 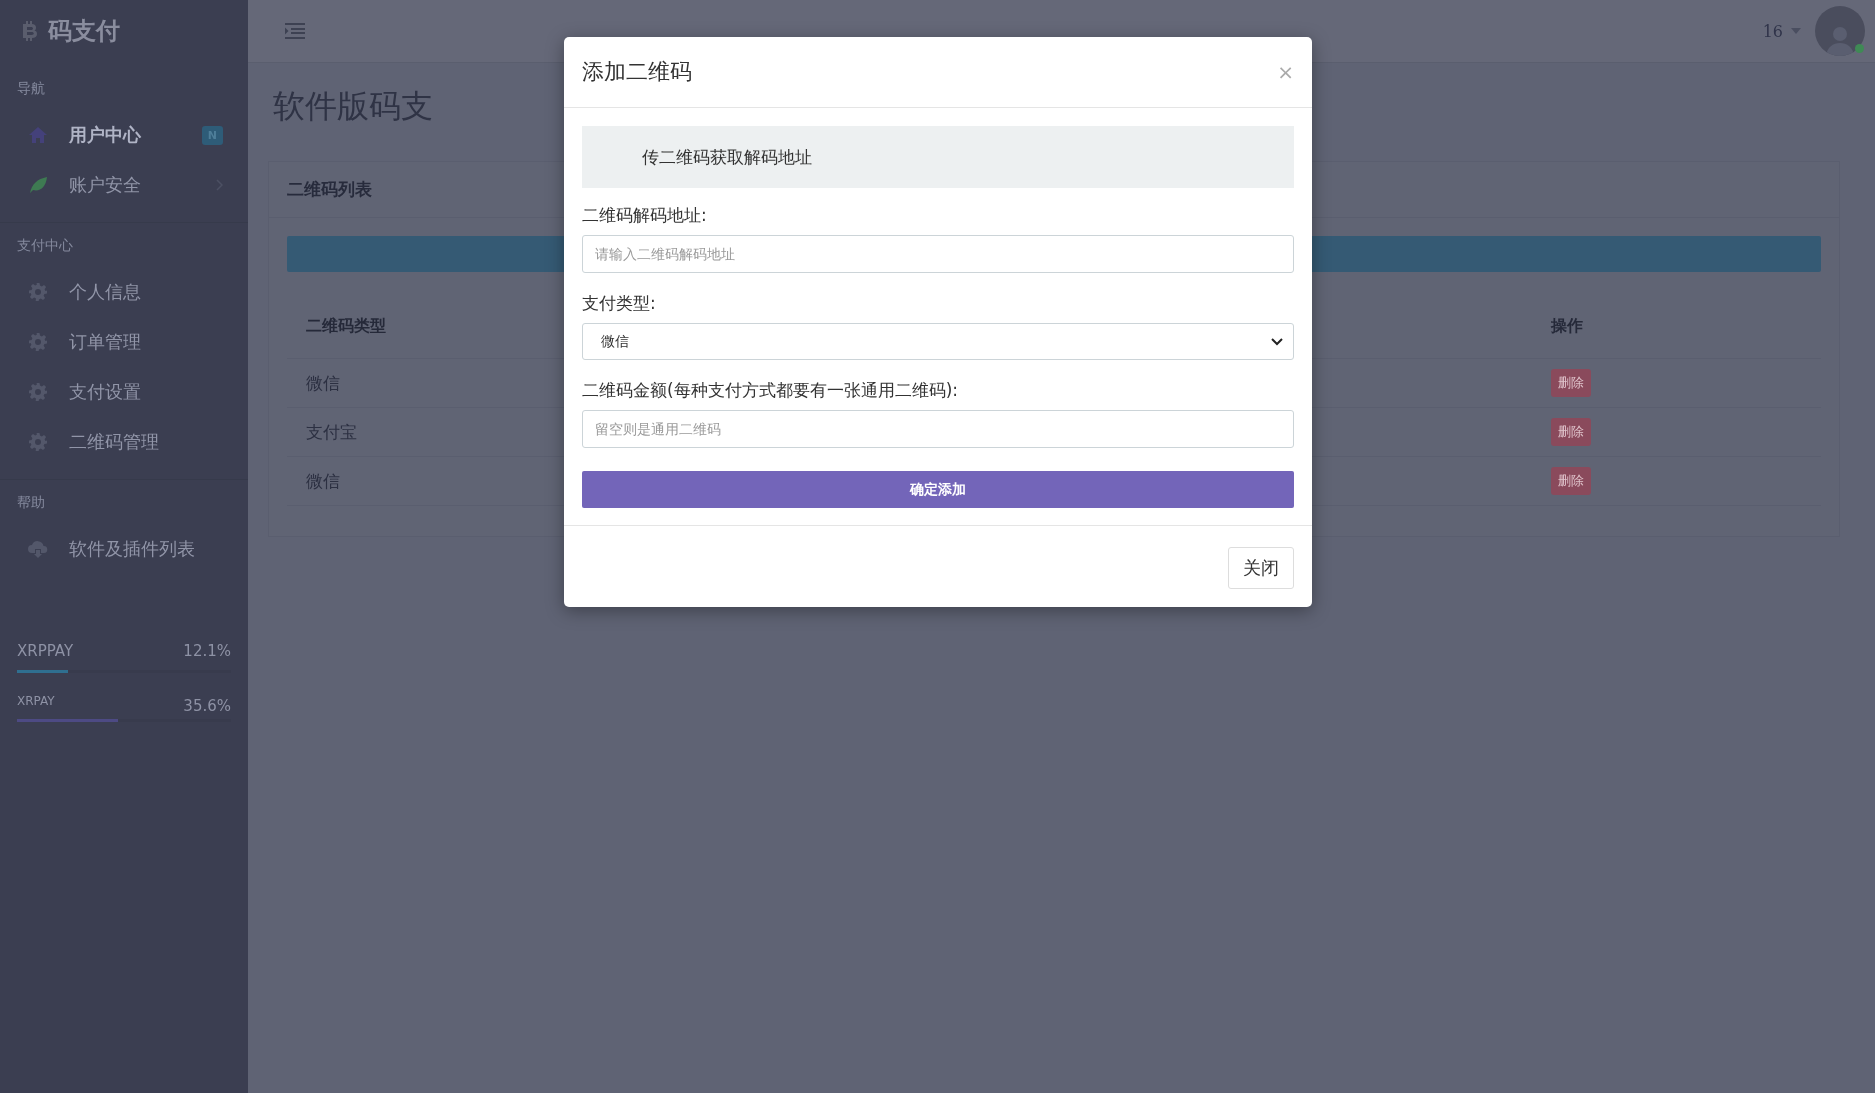 What do you see at coordinates (124, 549) in the screenshot?
I see `sidebar-item: 软件及插件列表` at bounding box center [124, 549].